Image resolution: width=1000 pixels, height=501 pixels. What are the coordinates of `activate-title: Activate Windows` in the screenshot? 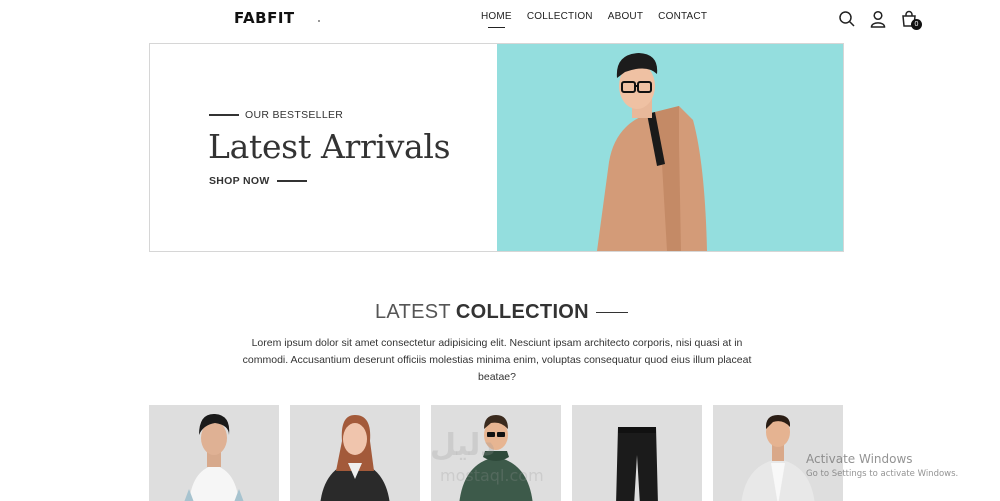 It's located at (859, 459).